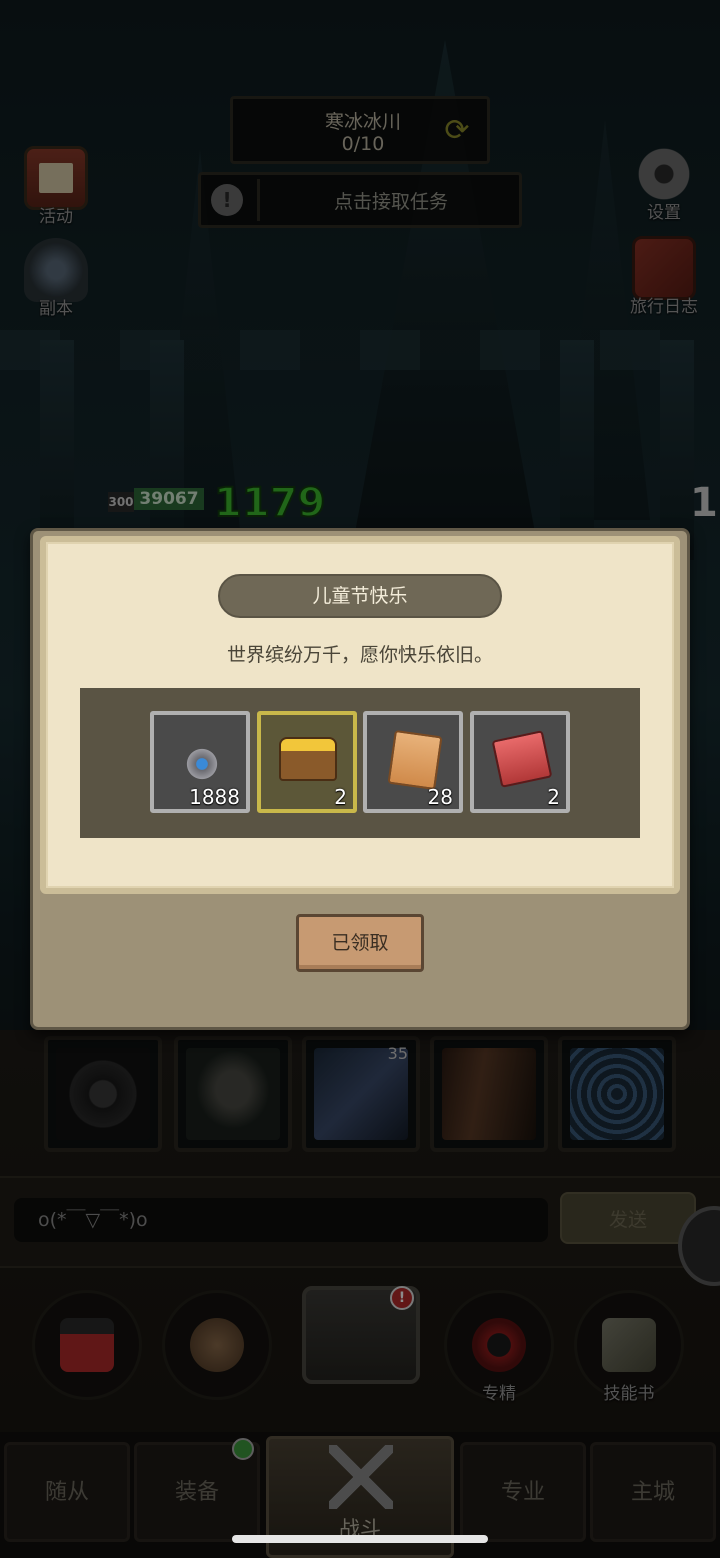  What do you see at coordinates (360, 1539) in the screenshot?
I see `home-indicator` at bounding box center [360, 1539].